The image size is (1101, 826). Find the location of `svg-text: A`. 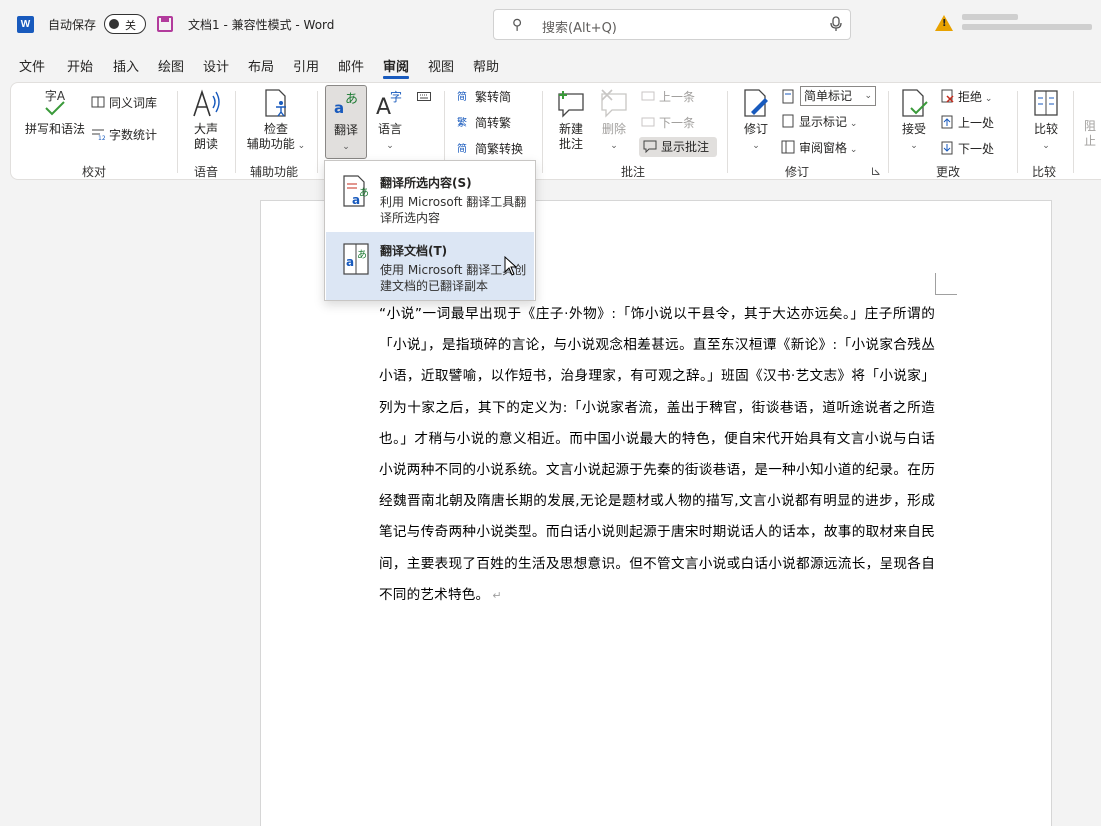

svg-text: A is located at coordinates (383, 106).